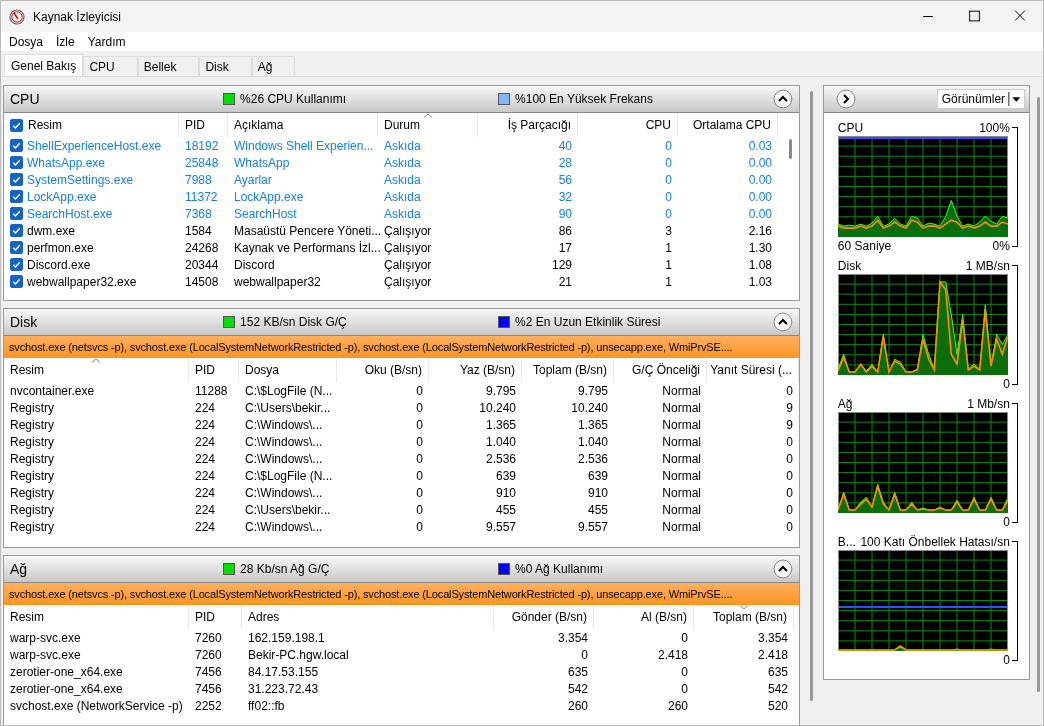  I want to click on graph-scale-max: 100 Katı Önbellek Hatası/sn, so click(935, 542).